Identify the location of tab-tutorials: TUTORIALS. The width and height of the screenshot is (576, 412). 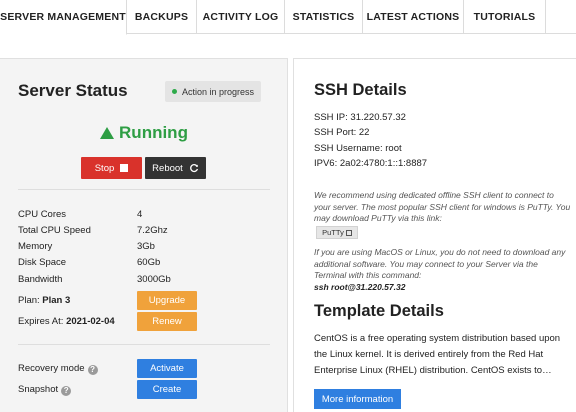
(505, 17).